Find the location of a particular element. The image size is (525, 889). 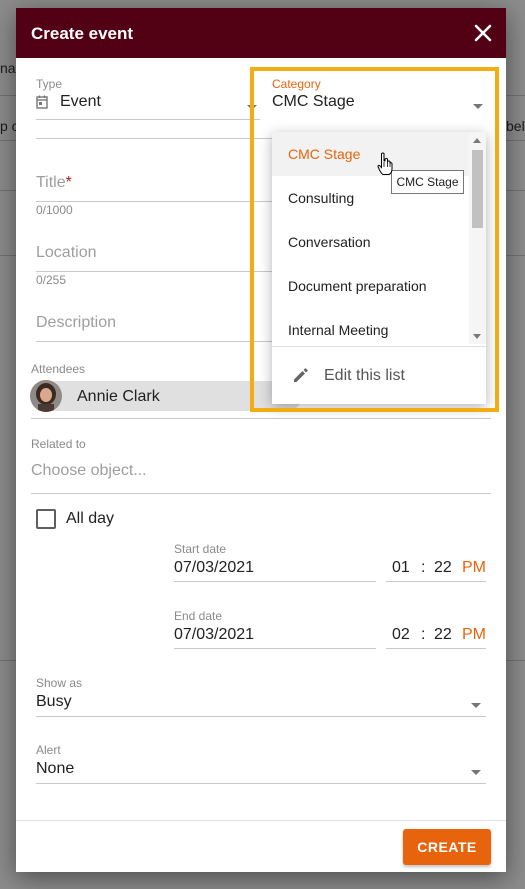

attendees-underline is located at coordinates (261, 418).